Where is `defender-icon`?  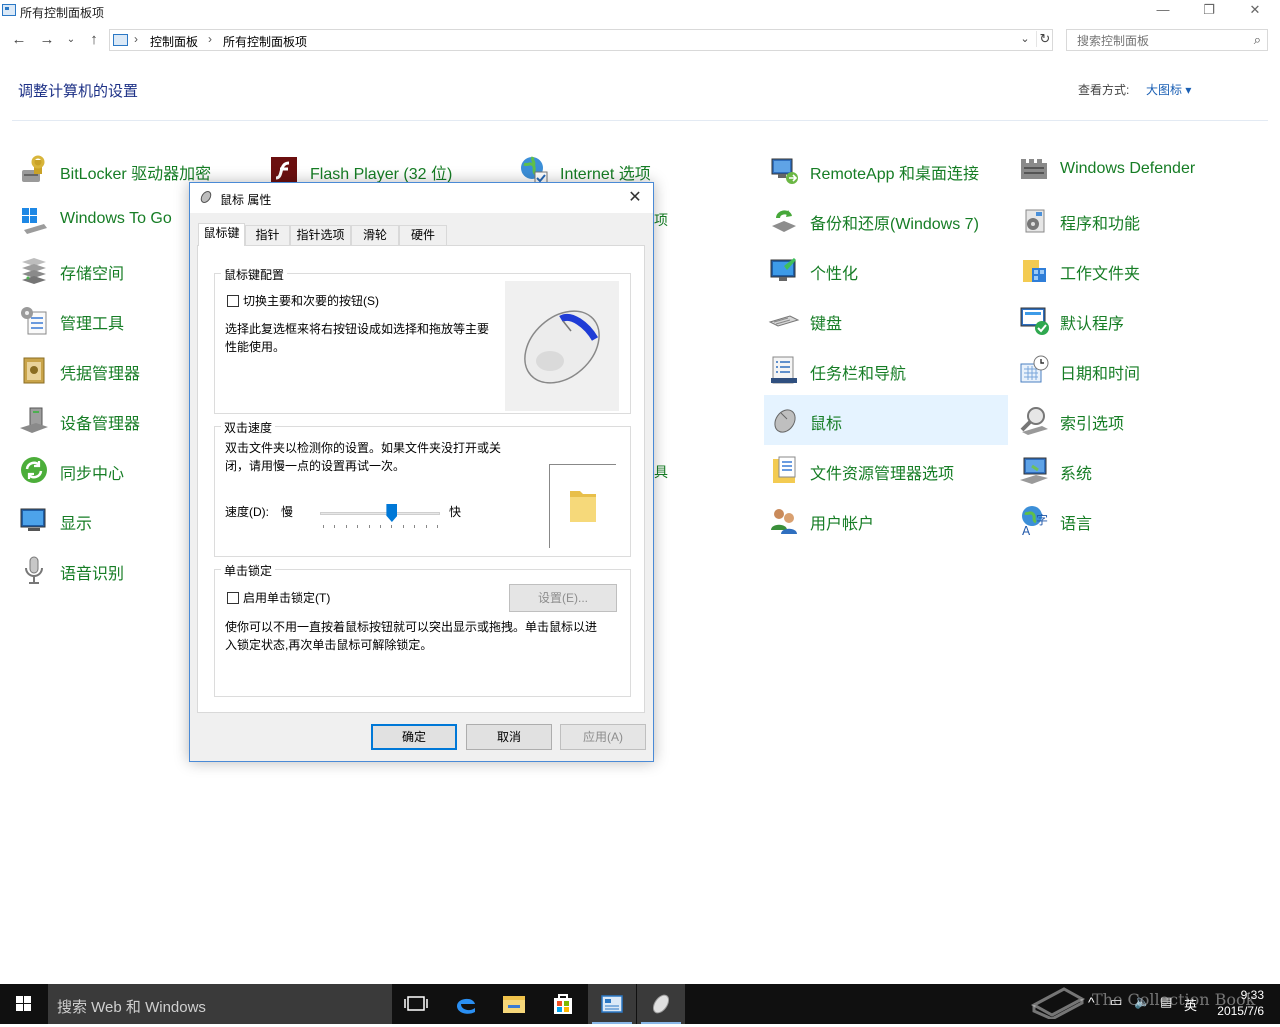
defender-icon is located at coordinates (1034, 169).